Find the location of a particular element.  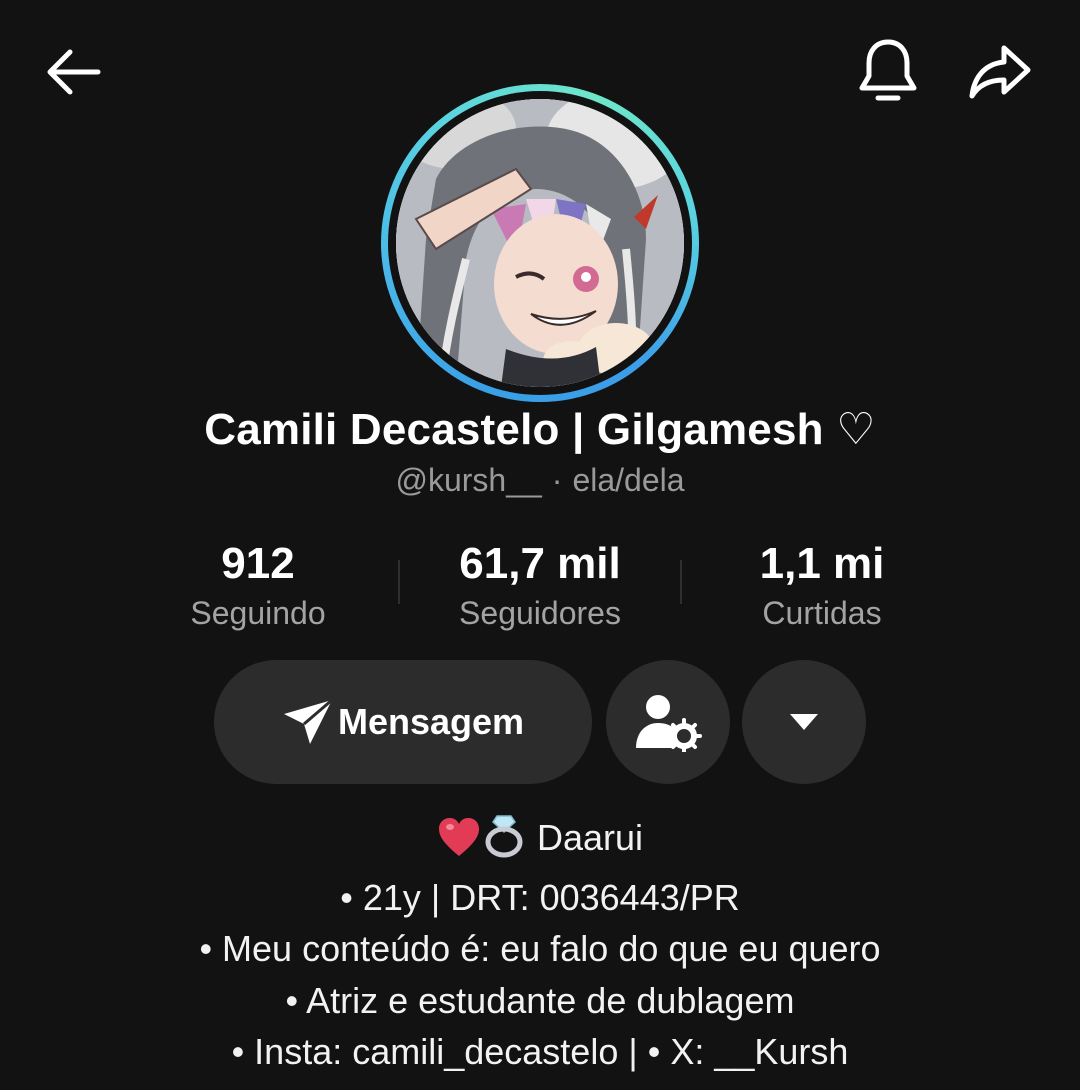

add-friend-button is located at coordinates (668, 722).